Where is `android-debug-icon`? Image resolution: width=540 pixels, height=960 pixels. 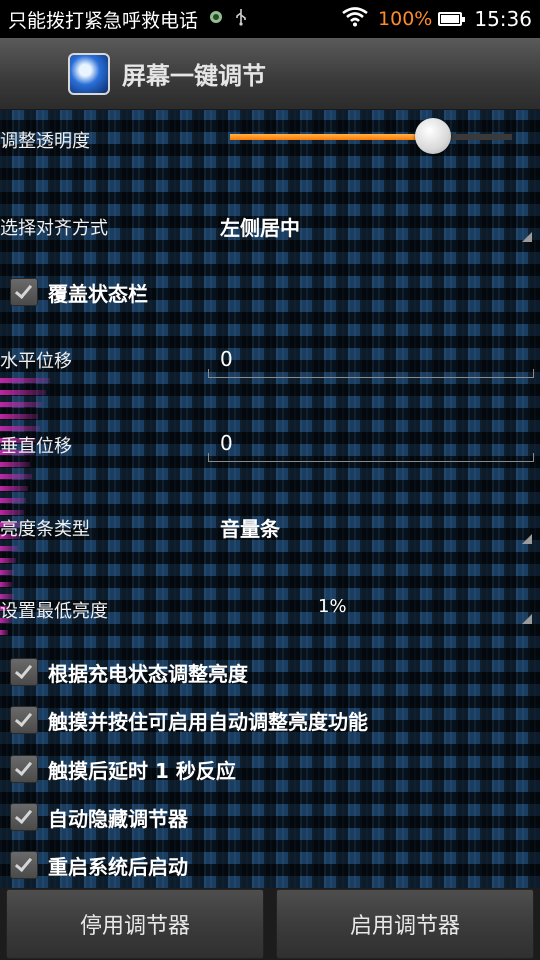 android-debug-icon is located at coordinates (216, 19).